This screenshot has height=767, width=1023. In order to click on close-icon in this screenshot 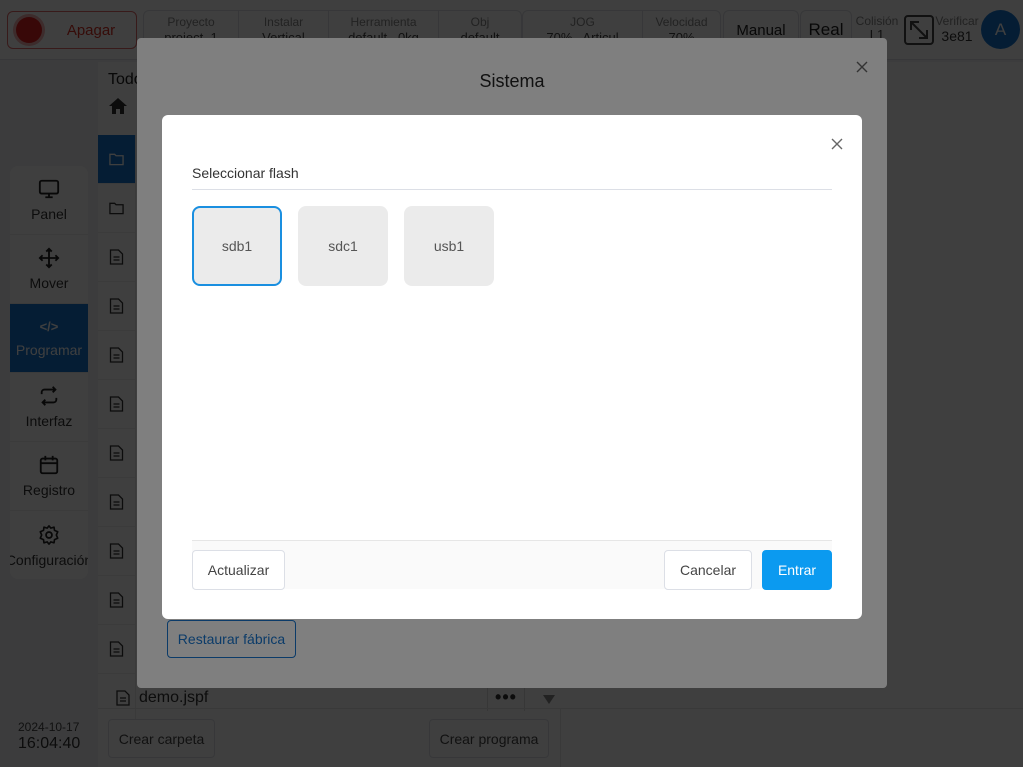, I will do `click(837, 144)`.